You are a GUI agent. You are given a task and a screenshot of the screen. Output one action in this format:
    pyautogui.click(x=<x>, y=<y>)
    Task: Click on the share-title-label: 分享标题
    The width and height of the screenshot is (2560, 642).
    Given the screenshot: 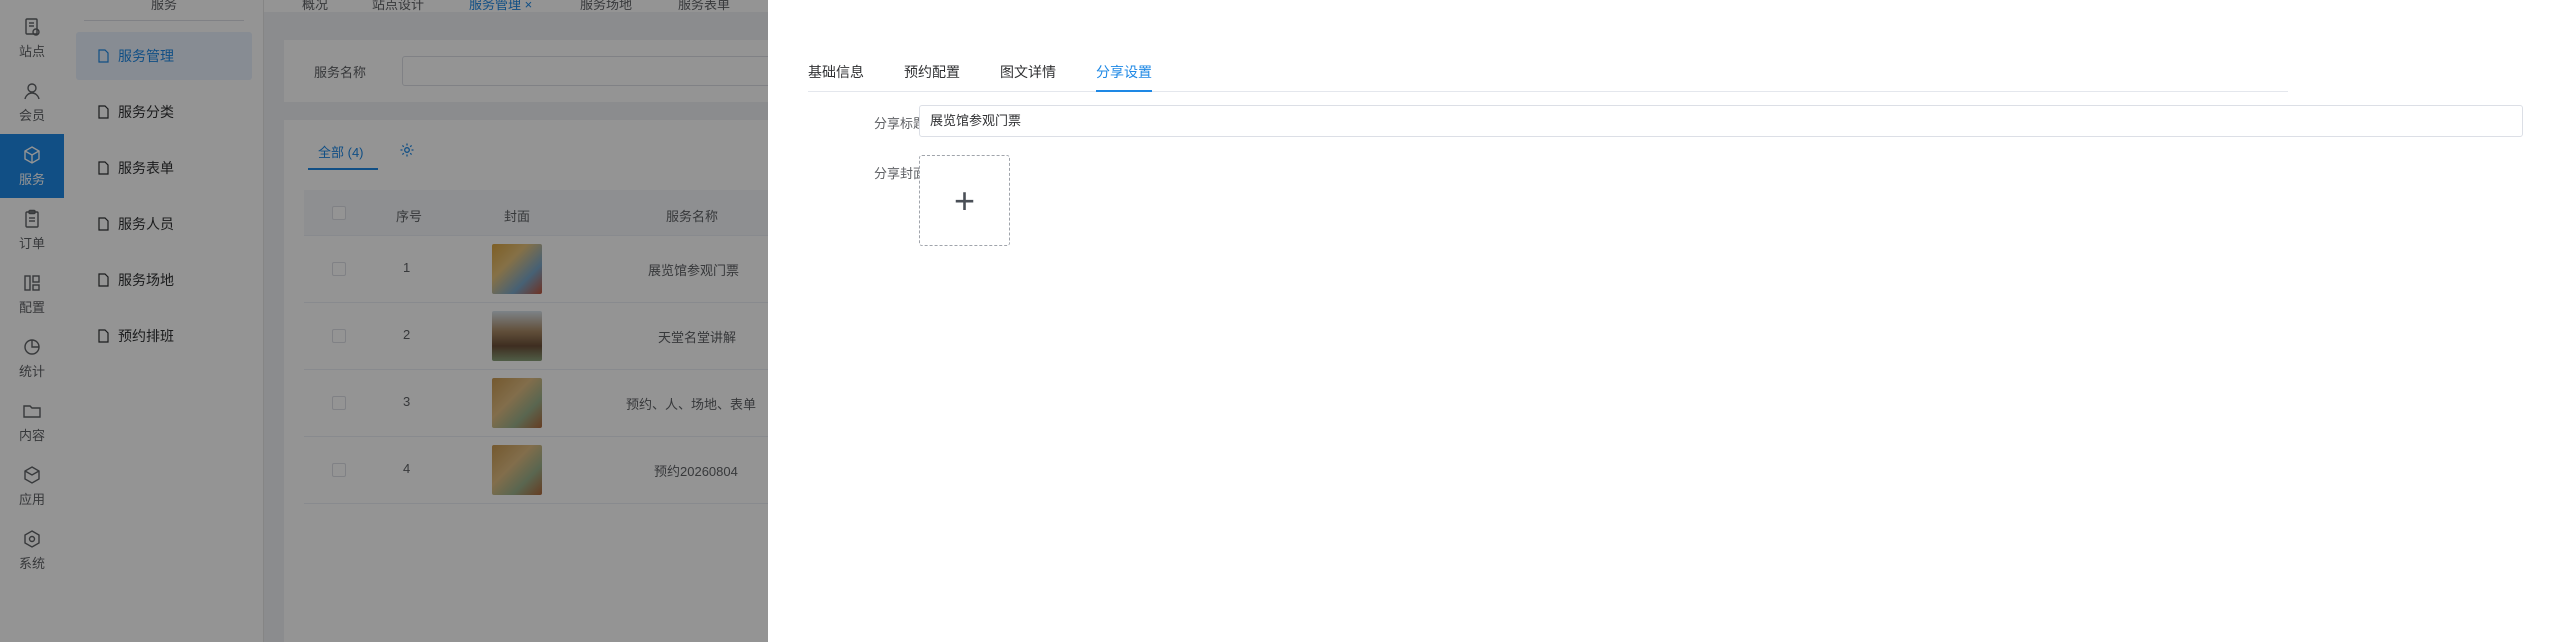 What is the action you would take?
    pyautogui.click(x=899, y=123)
    